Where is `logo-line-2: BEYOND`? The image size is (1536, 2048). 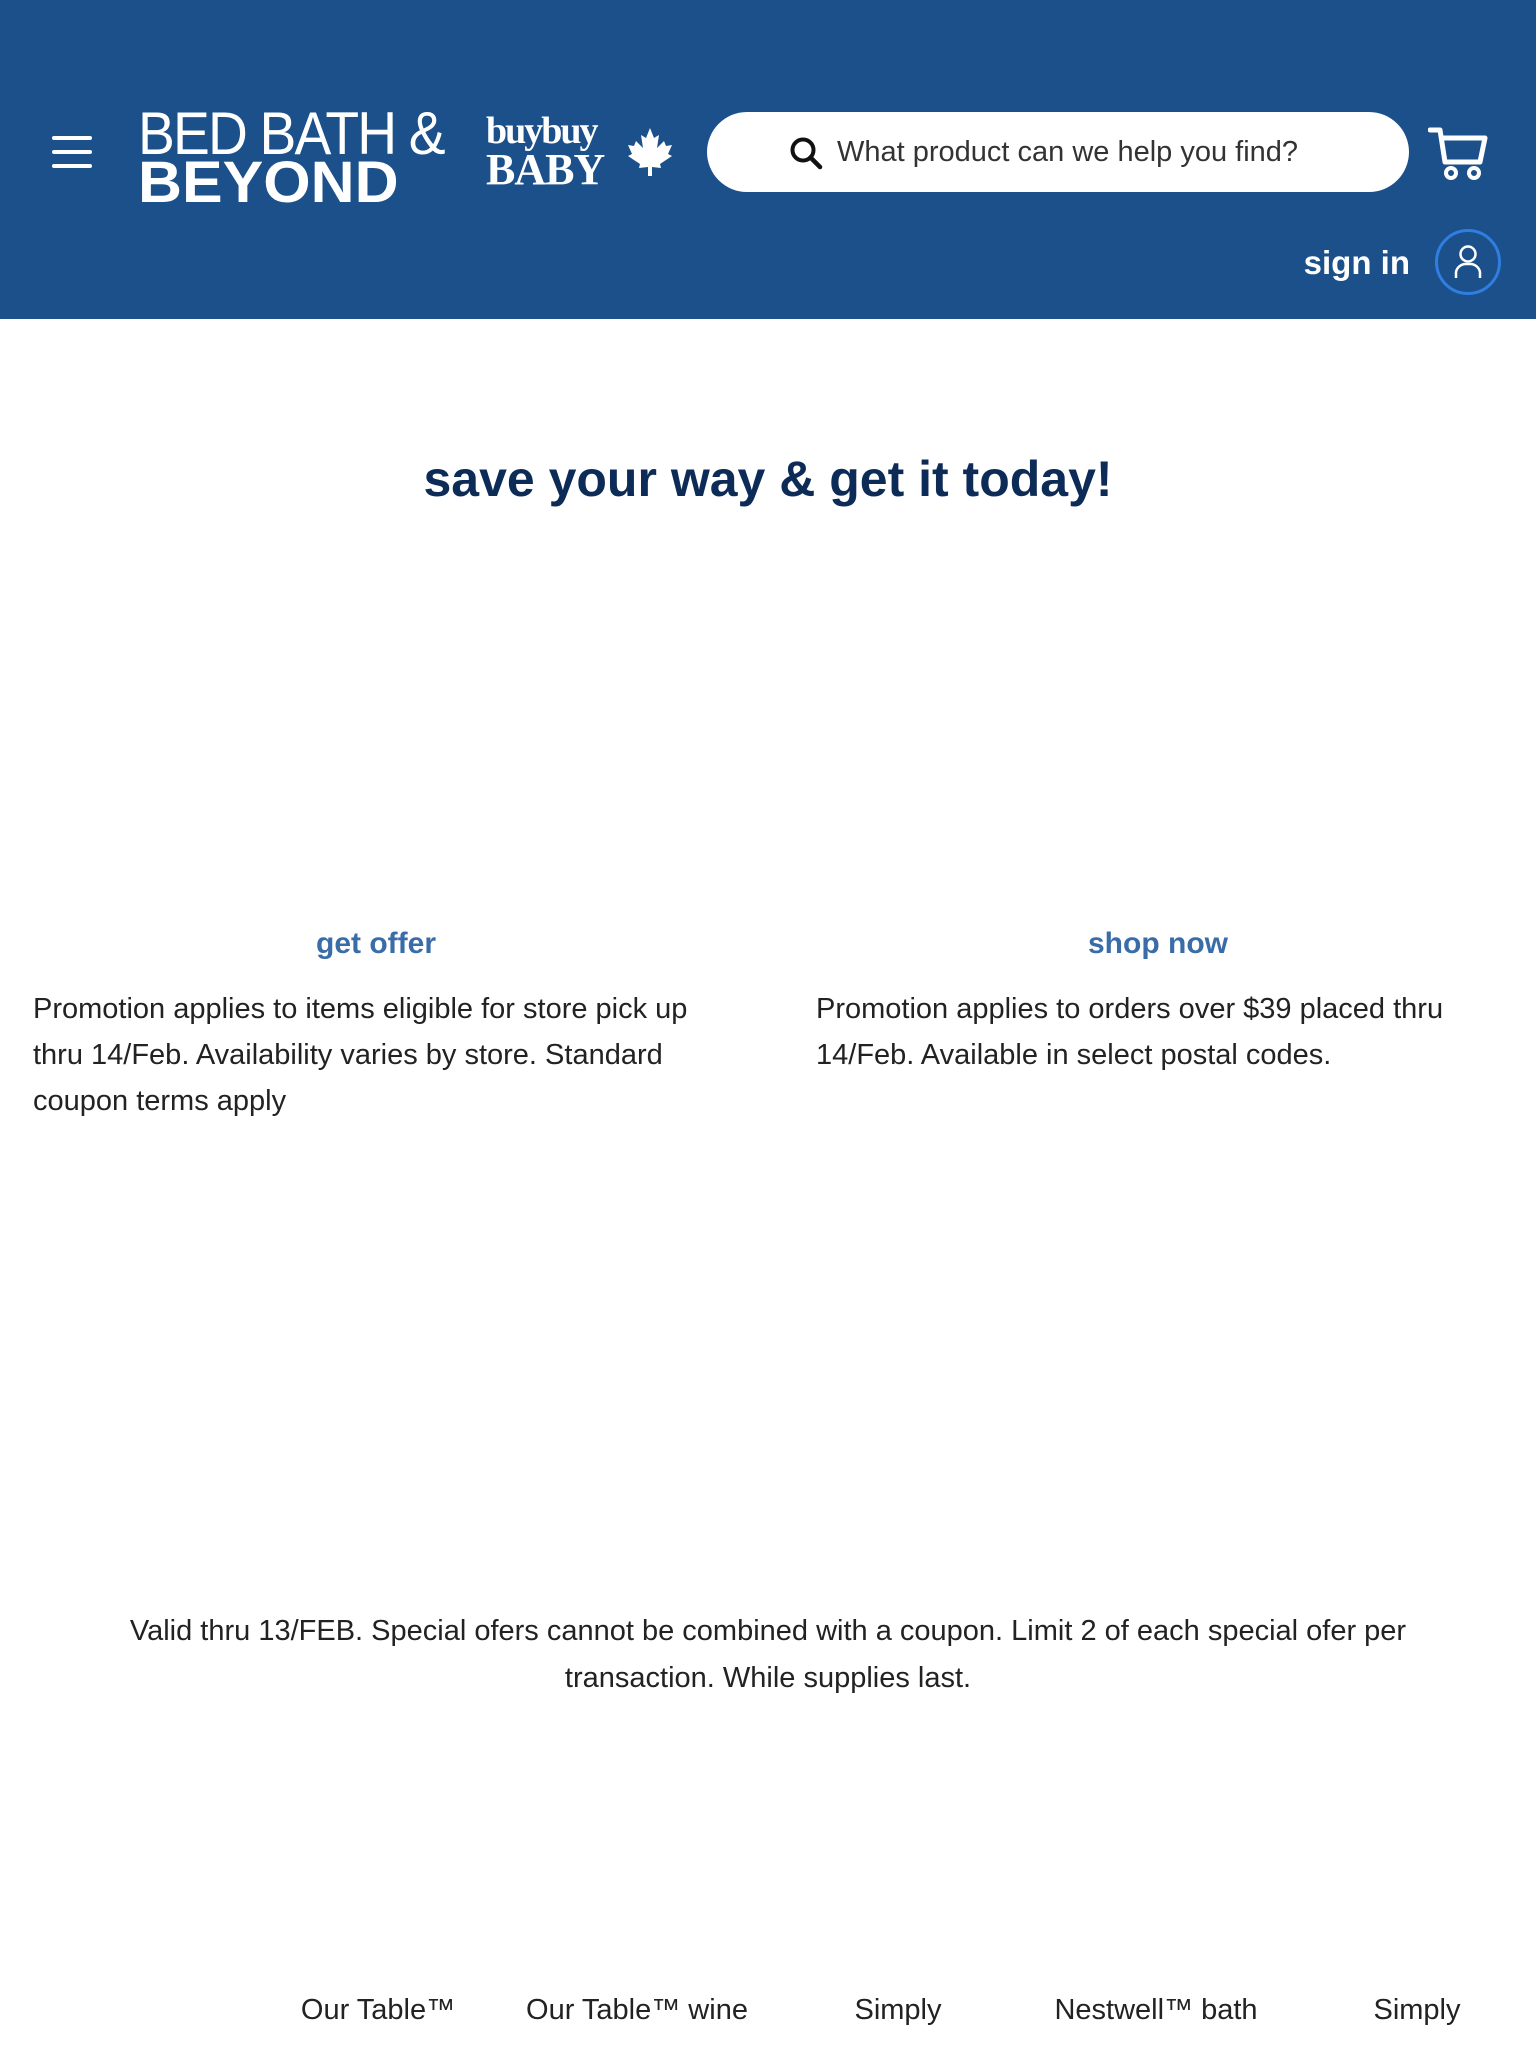 logo-line-2: BEYOND is located at coordinates (268, 182).